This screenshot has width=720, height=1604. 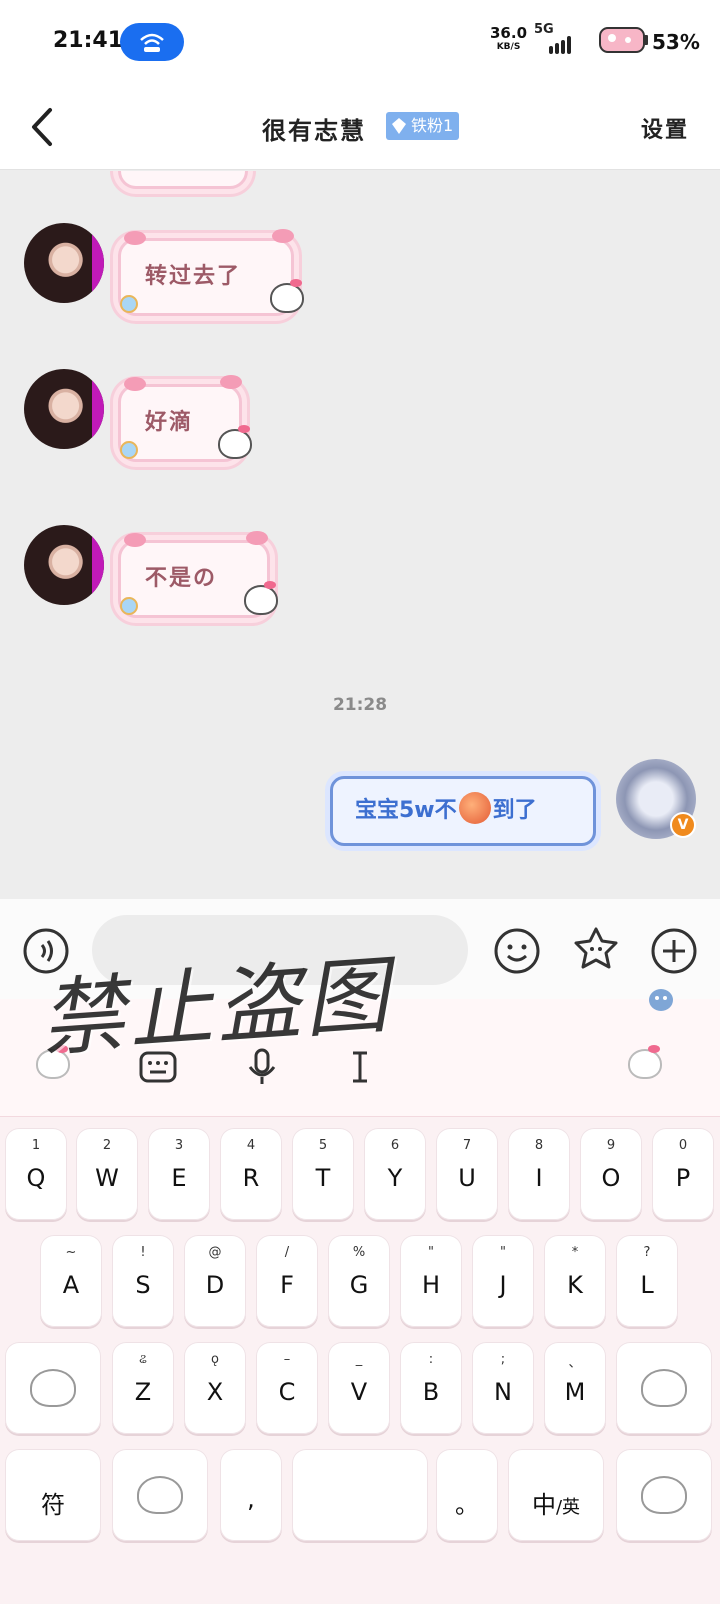 What do you see at coordinates (181, 578) in the screenshot?
I see `message-text: 不是の` at bounding box center [181, 578].